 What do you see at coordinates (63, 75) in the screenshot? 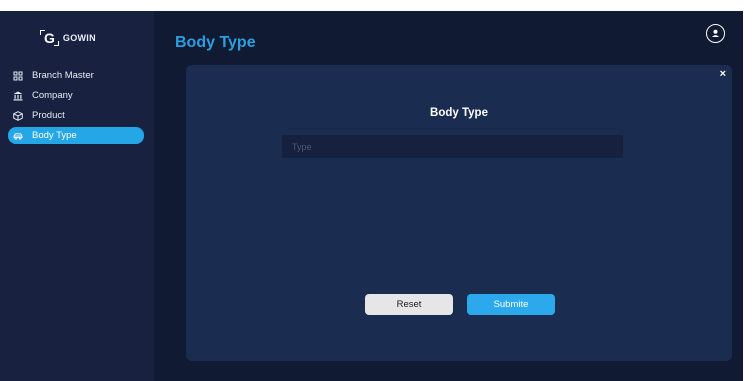
I see `sidebar-item-label: Branch Master` at bounding box center [63, 75].